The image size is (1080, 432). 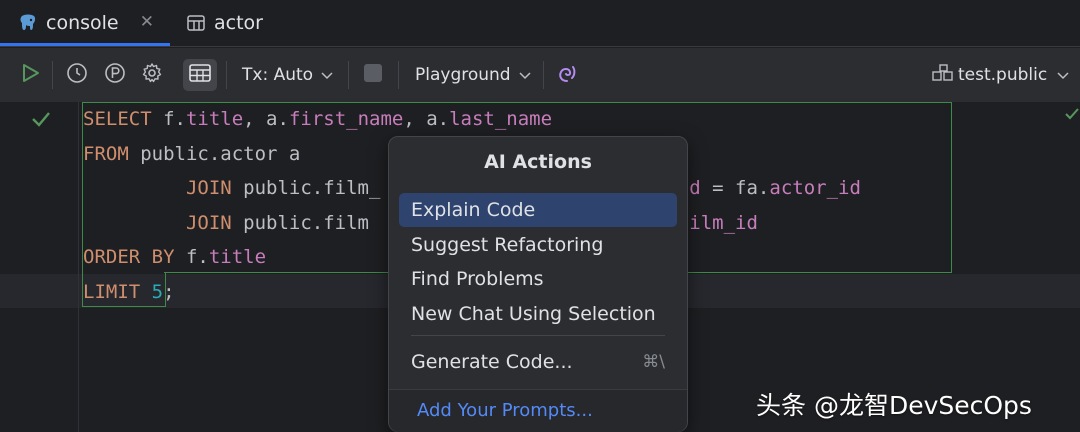 I want to click on tx-mode-dropdown: Tx: Auto, so click(x=287, y=75).